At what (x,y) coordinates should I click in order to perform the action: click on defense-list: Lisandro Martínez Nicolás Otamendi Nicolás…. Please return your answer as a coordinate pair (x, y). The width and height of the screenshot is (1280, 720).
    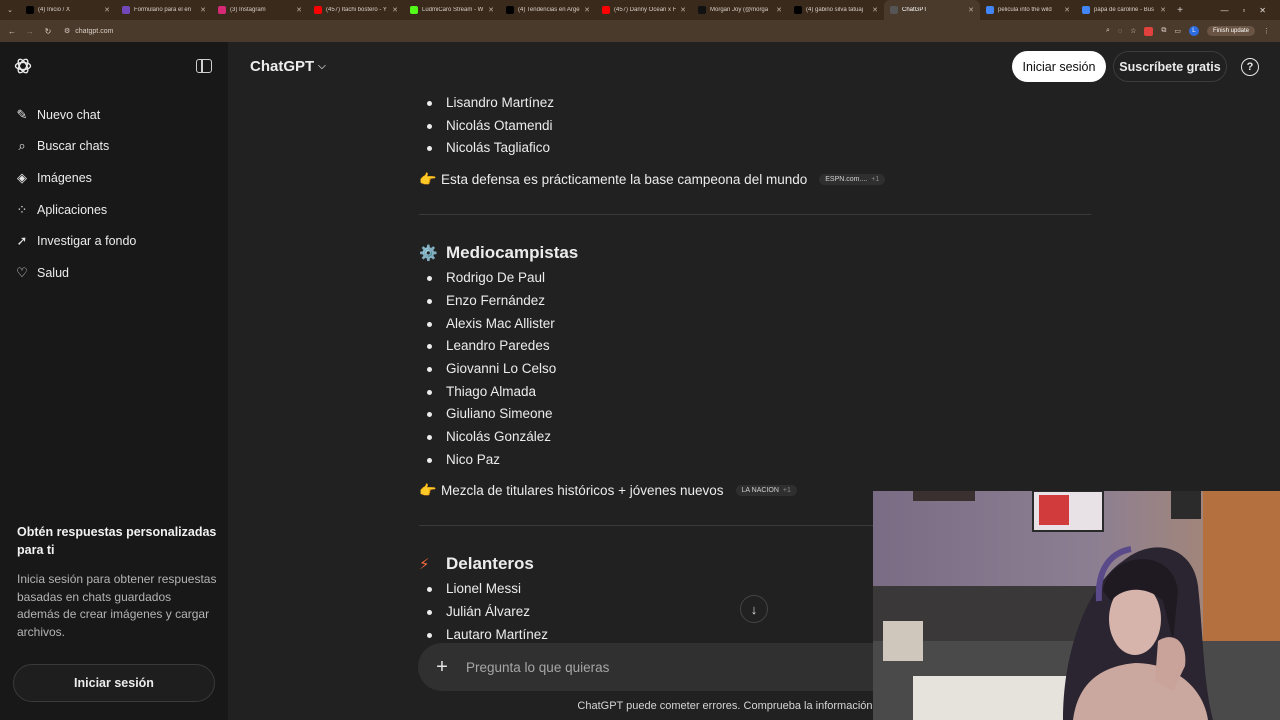
    Looking at the image, I should click on (755, 126).